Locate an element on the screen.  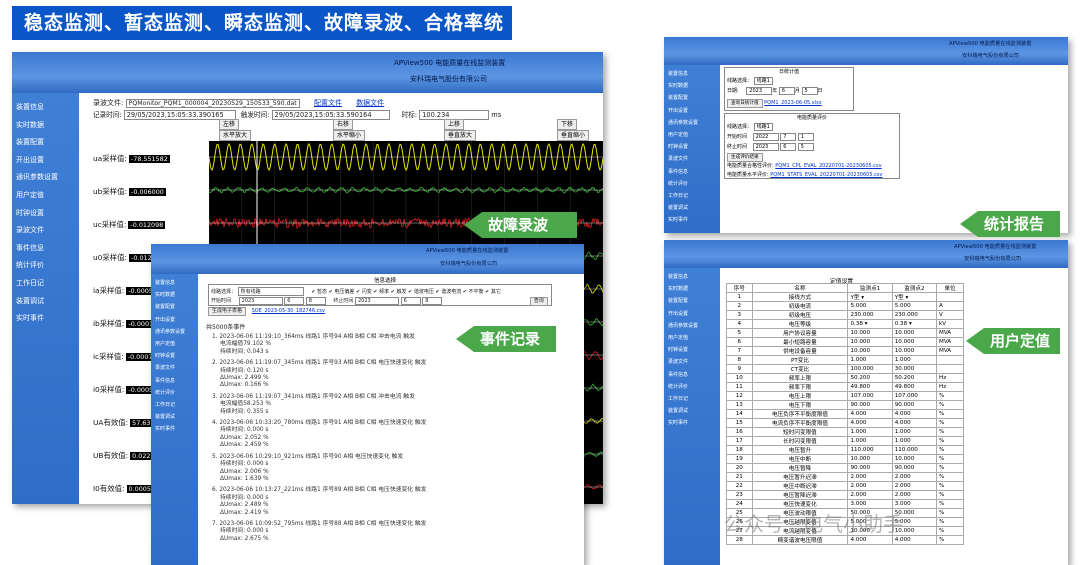
end-year: 2023 is located at coordinates (377, 301).